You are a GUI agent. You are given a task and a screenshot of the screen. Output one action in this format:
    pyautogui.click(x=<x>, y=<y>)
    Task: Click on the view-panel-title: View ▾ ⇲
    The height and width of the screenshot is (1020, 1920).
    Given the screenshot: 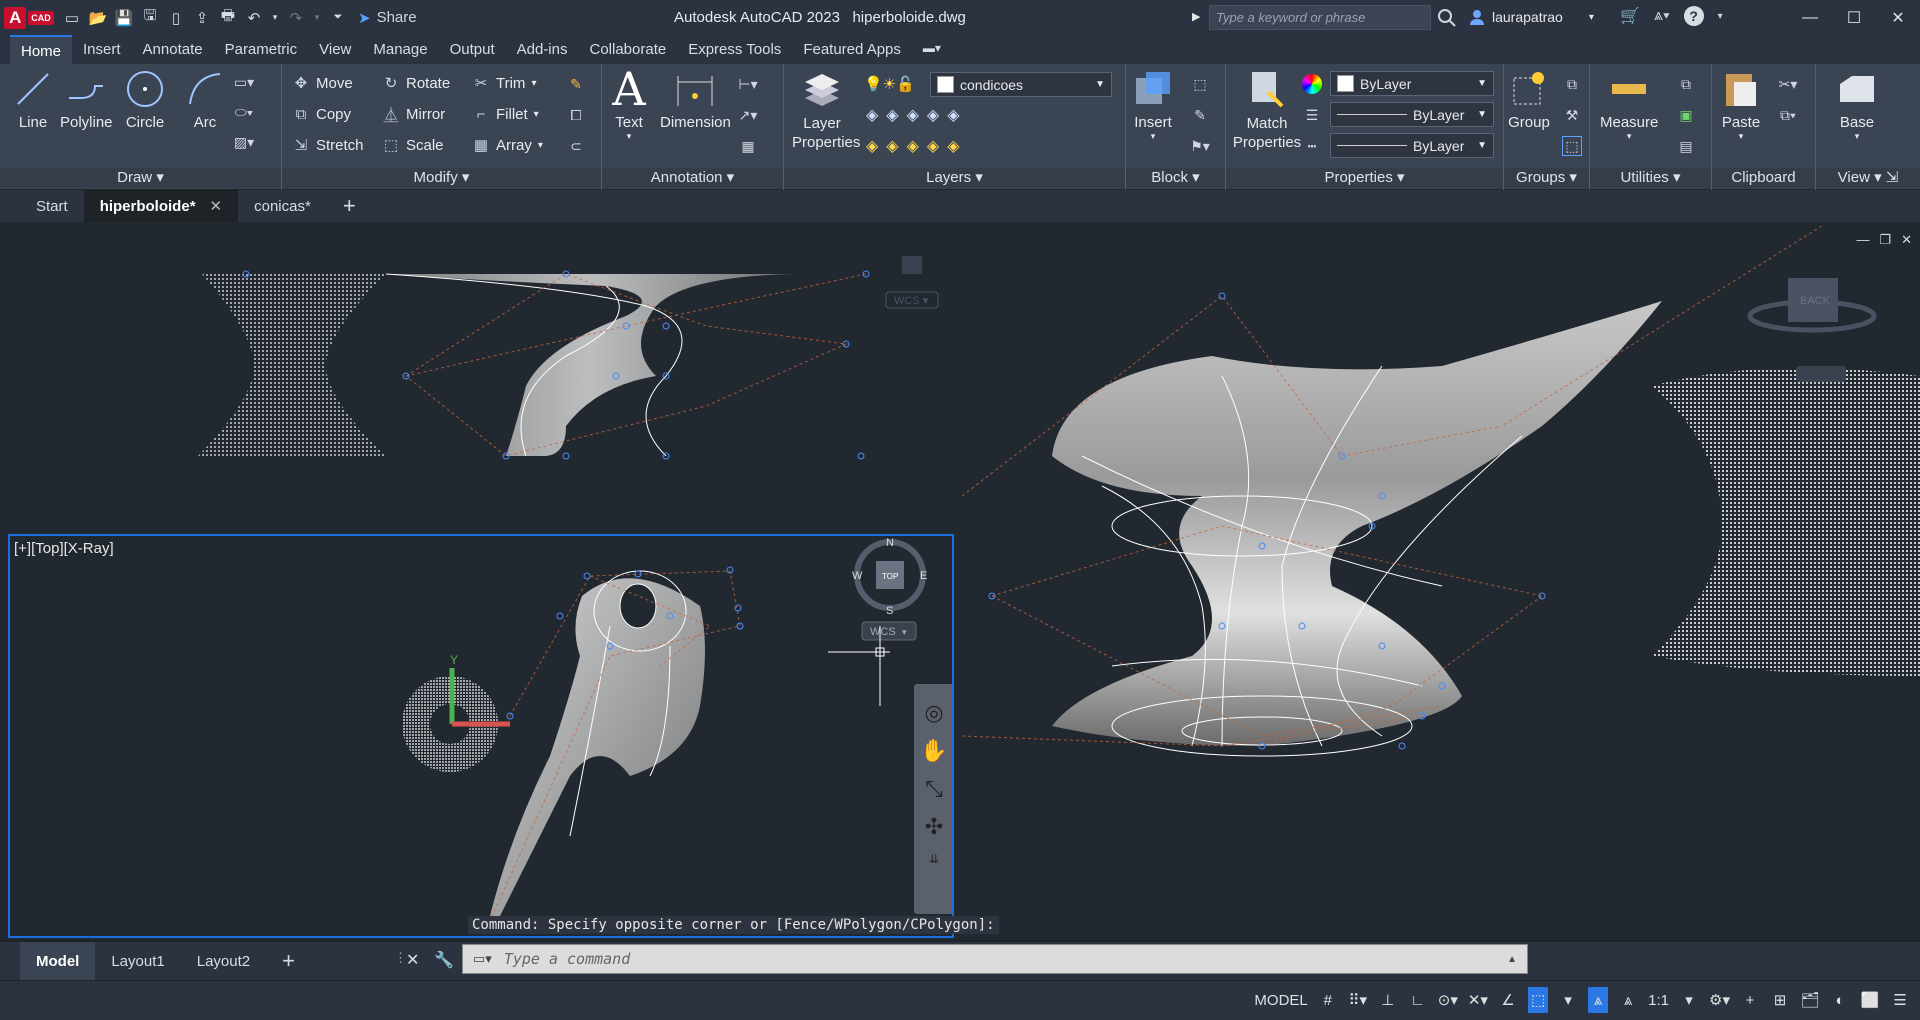 What is the action you would take?
    pyautogui.click(x=1868, y=178)
    